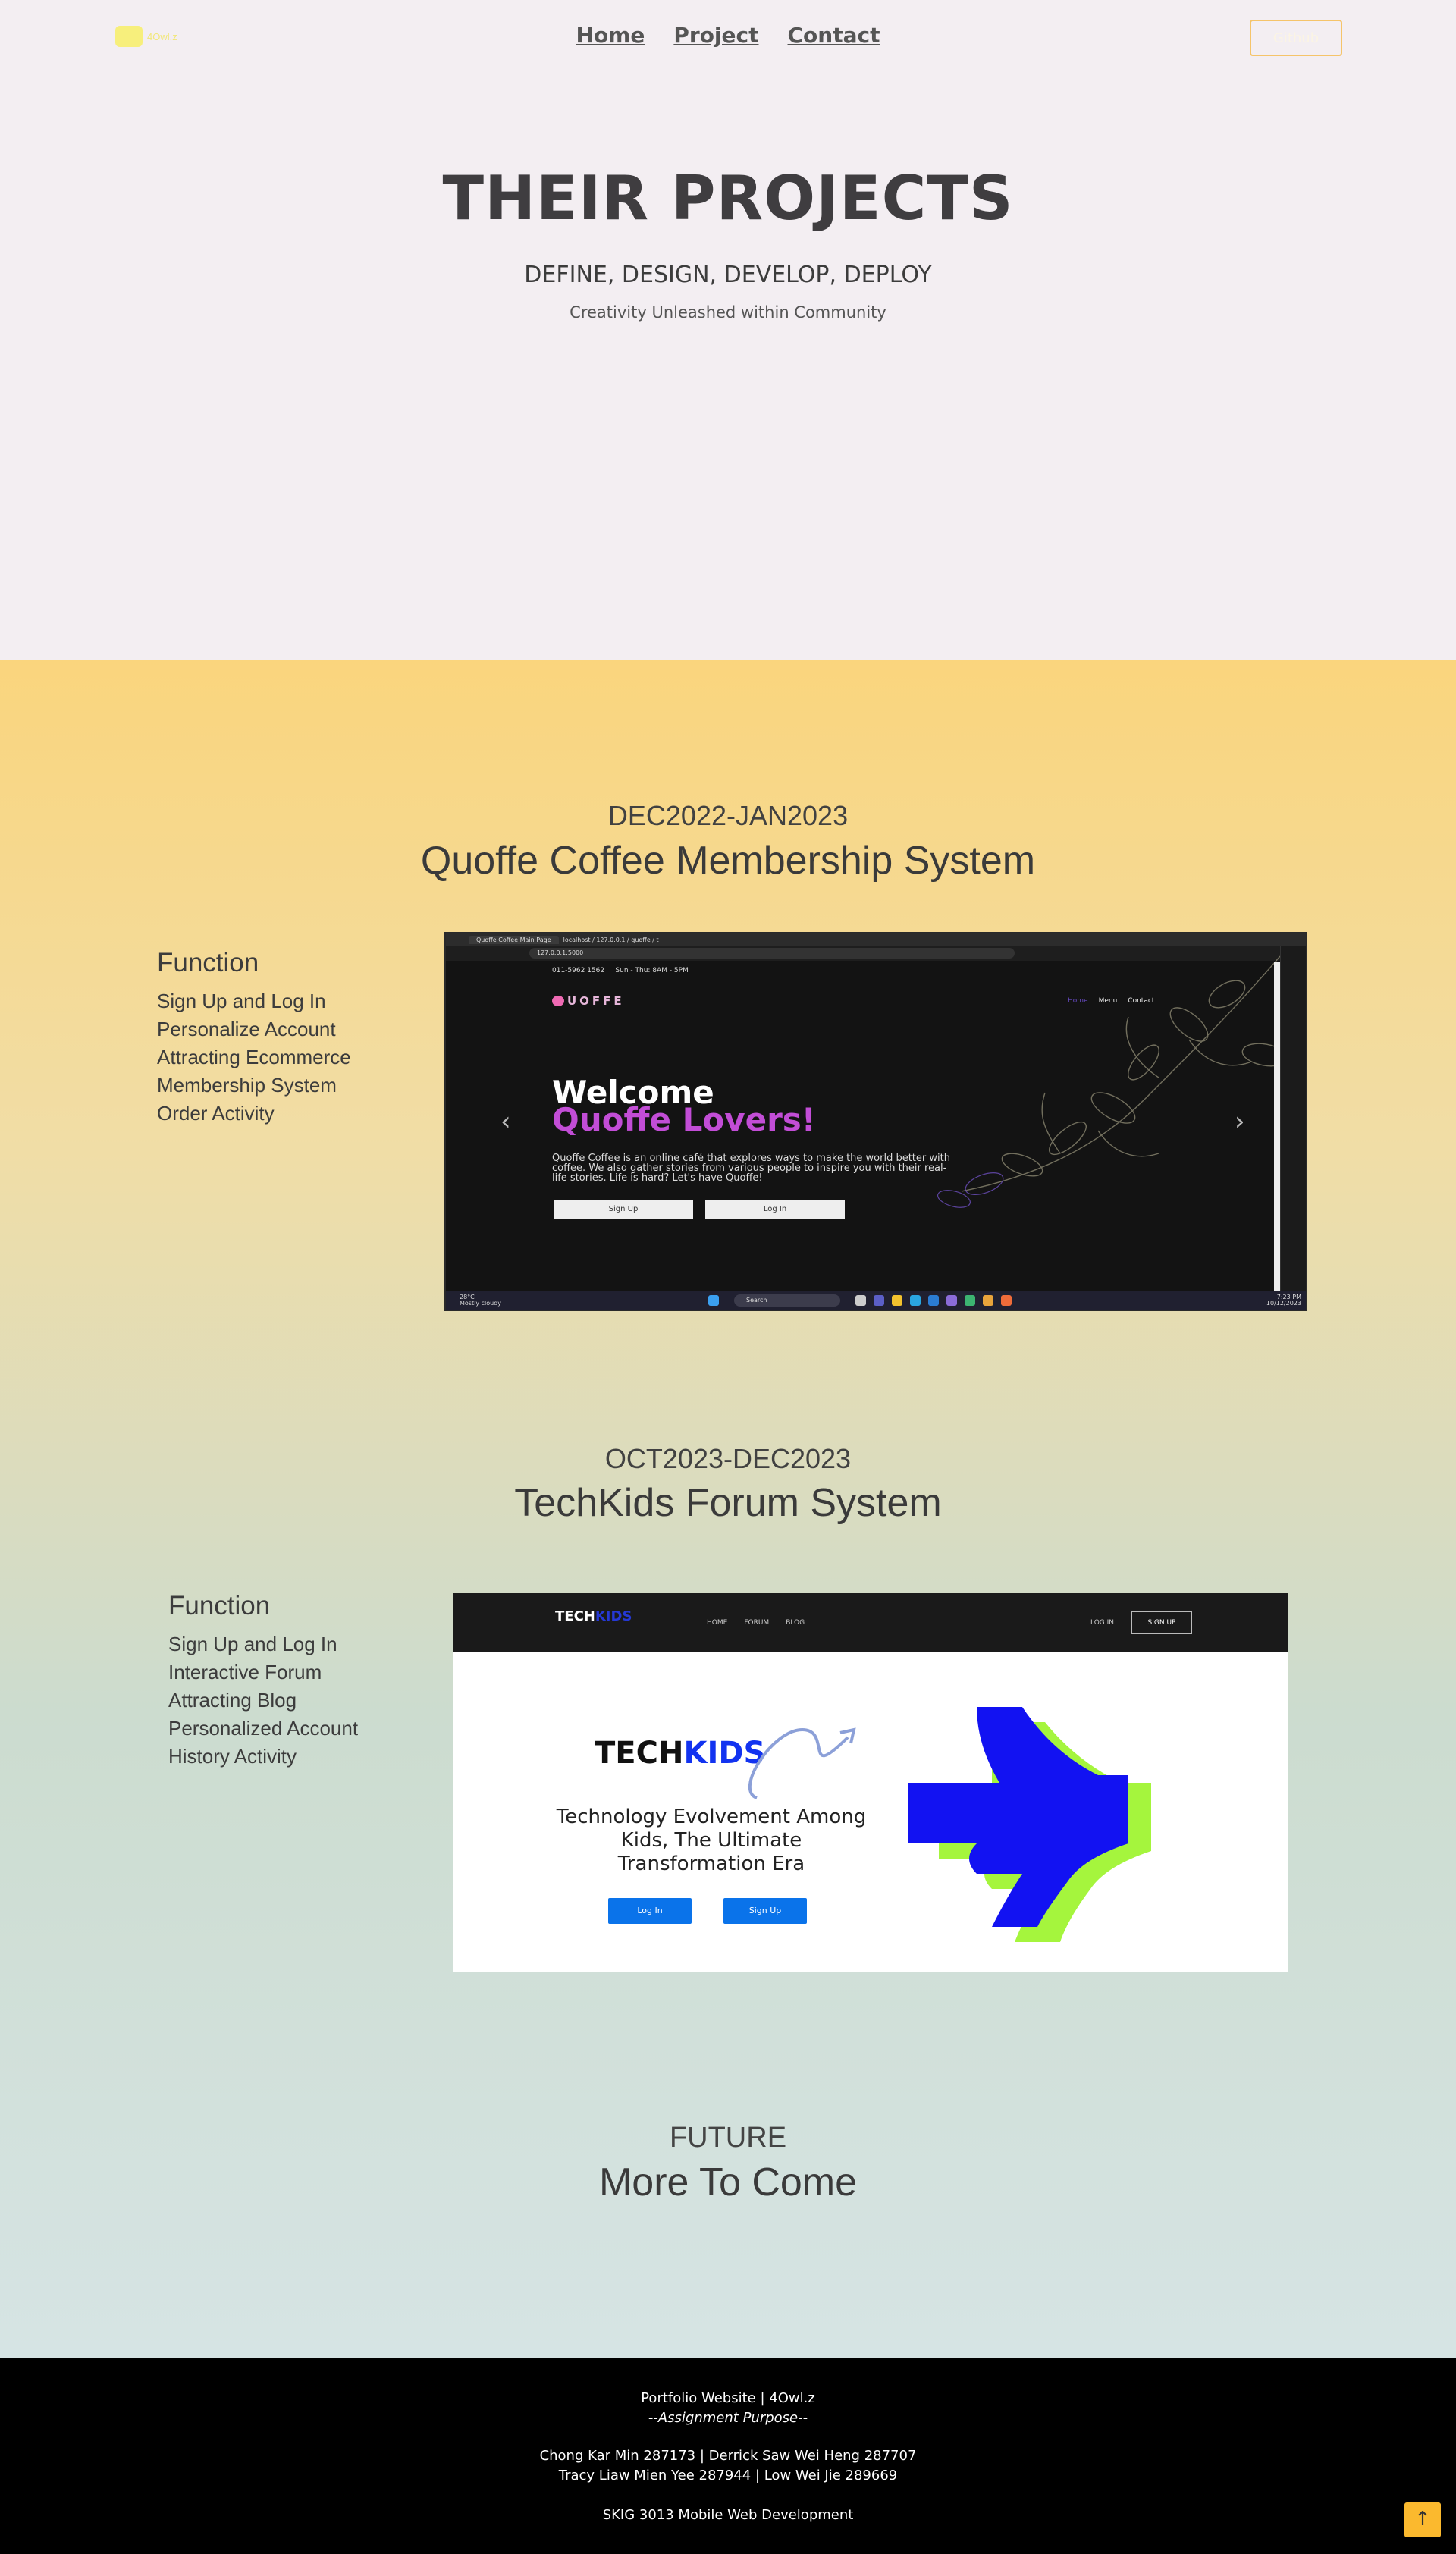 This screenshot has height=2554, width=1456. What do you see at coordinates (728, 1459) in the screenshot?
I see `project-date: OCT2023-DEC2023` at bounding box center [728, 1459].